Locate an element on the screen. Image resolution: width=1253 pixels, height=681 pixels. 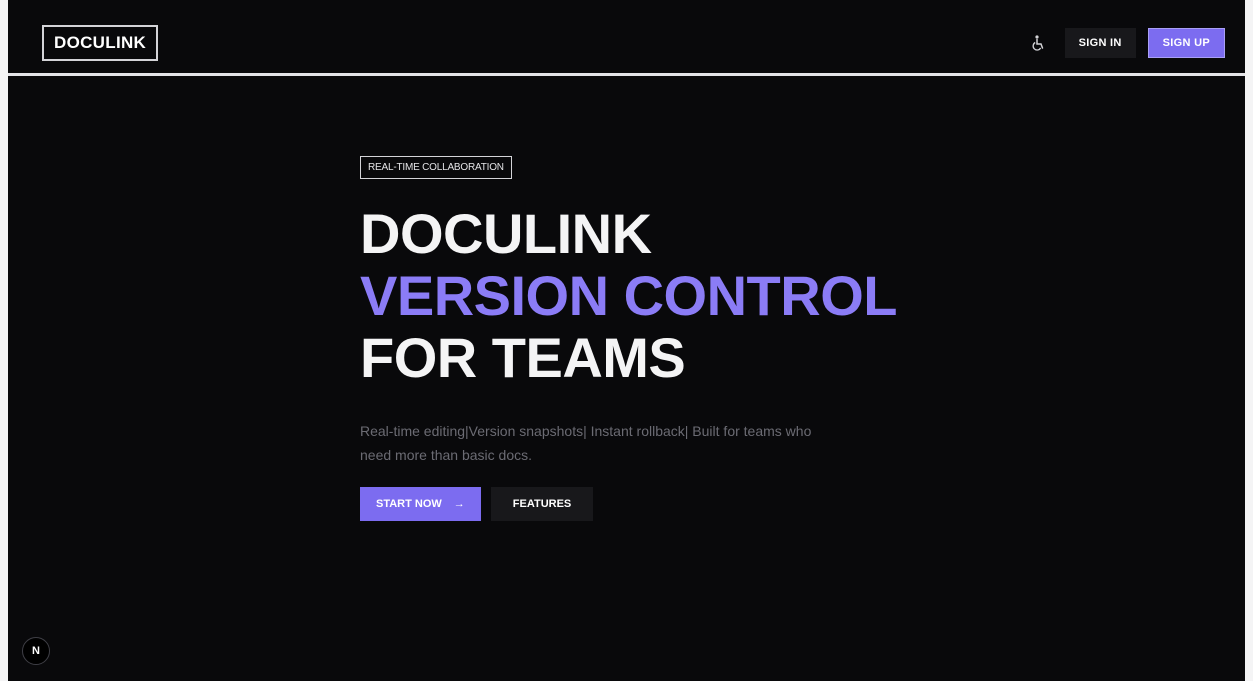
brand-logo: DOCULINK is located at coordinates (100, 43).